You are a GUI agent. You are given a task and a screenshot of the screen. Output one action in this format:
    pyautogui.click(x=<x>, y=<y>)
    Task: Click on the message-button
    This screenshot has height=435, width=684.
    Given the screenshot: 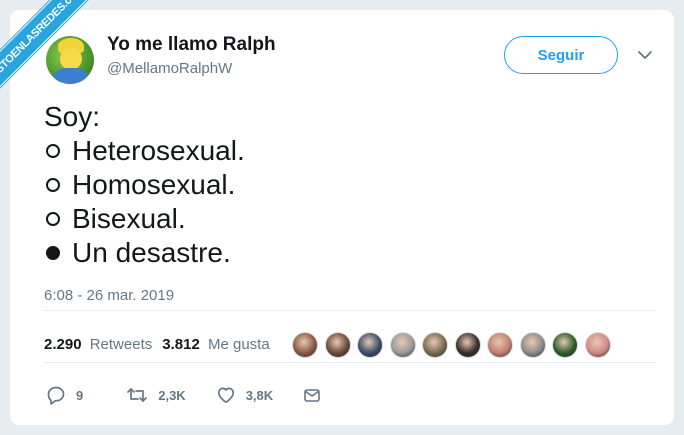 What is the action you would take?
    pyautogui.click(x=312, y=395)
    